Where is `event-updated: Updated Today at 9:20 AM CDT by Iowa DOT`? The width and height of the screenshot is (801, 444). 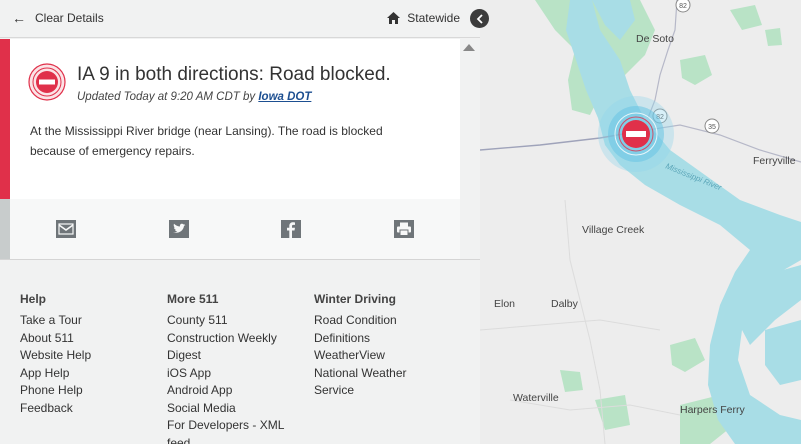
event-updated: Updated Today at 9:20 AM CDT by Iowa DOT is located at coordinates (194, 97).